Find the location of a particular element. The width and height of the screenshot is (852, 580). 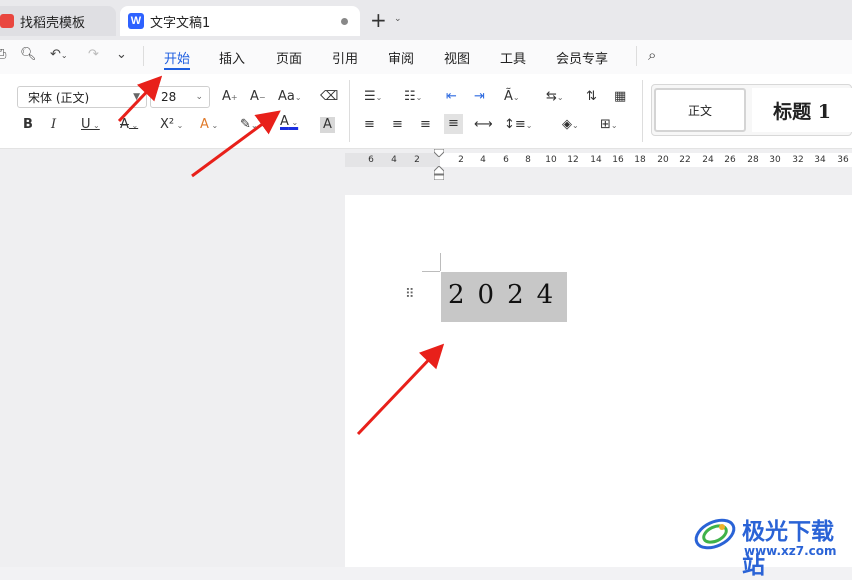

decrease-indent-icon: ⇤ is located at coordinates (451, 97).